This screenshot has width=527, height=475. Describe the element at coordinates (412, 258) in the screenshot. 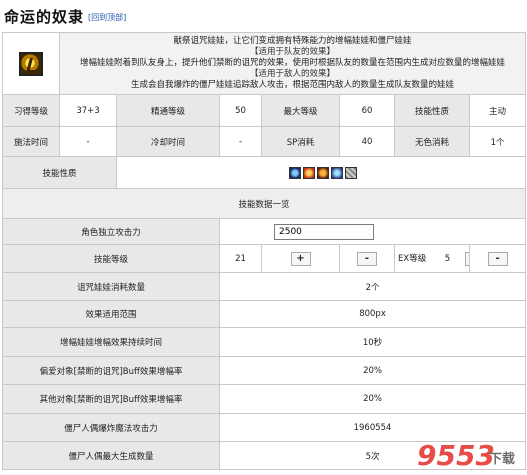

I see `ex-level-label: EX等级` at that location.